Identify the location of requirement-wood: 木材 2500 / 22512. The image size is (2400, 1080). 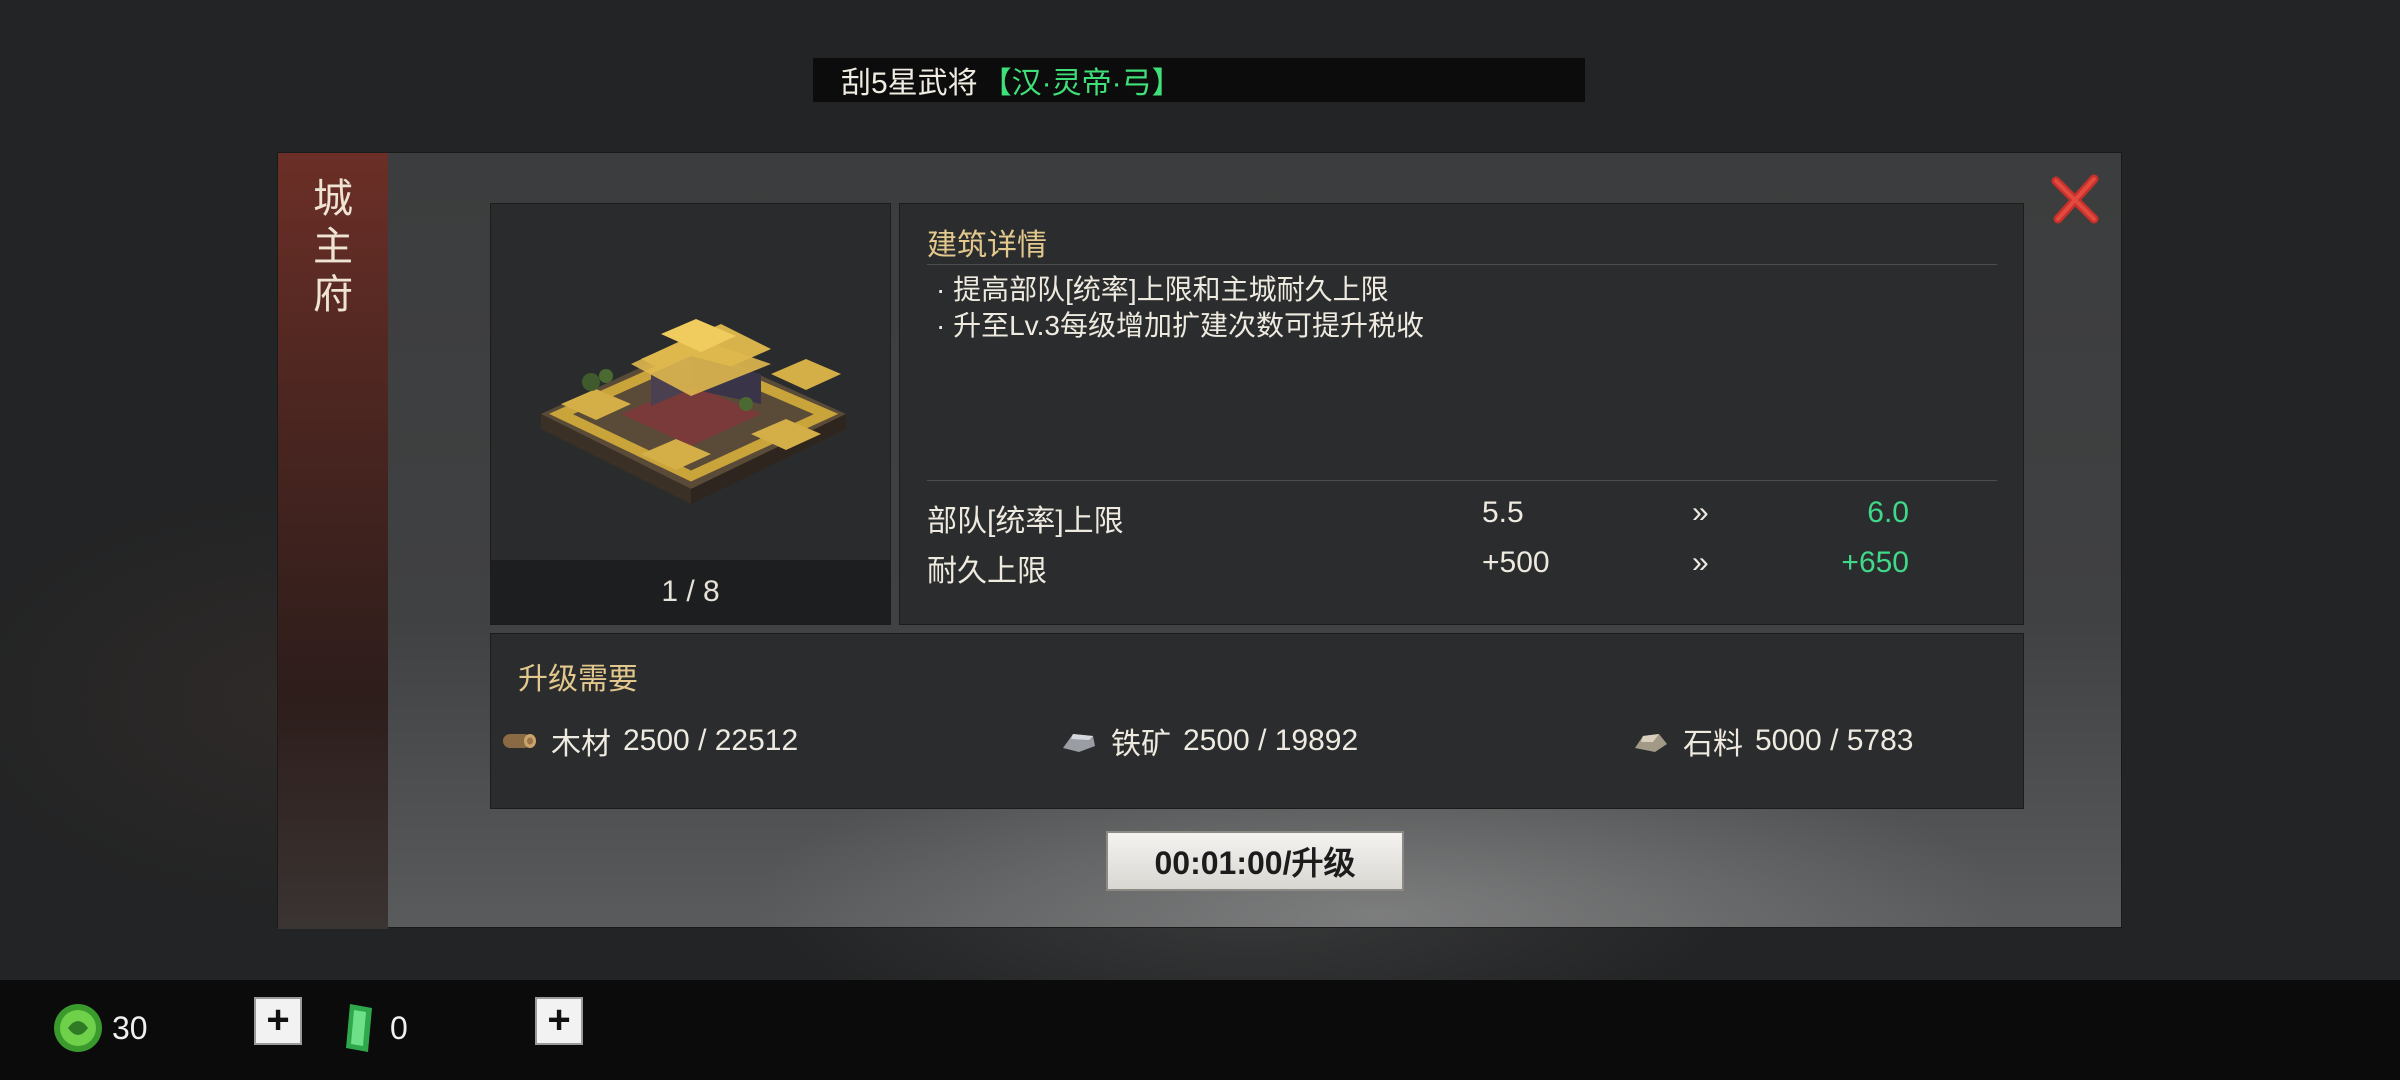
(648, 741).